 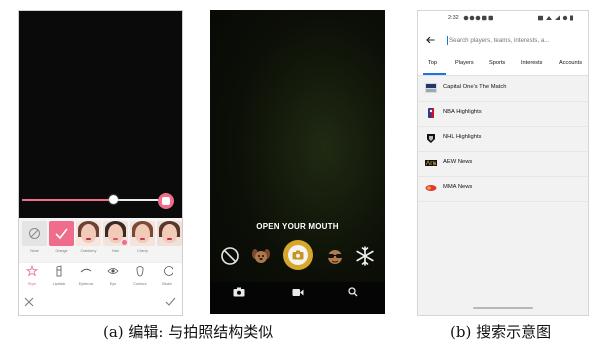 I want to click on puppy-lens, so click(x=261, y=256).